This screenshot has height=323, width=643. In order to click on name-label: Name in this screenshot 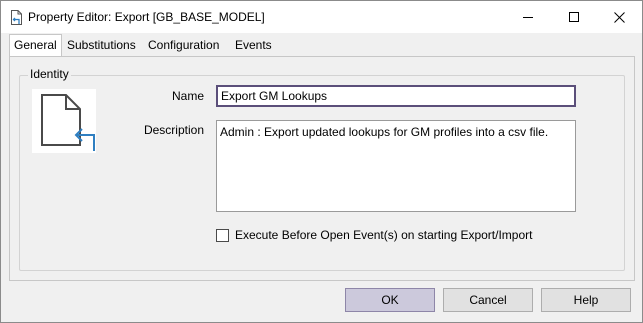, I will do `click(187, 96)`.